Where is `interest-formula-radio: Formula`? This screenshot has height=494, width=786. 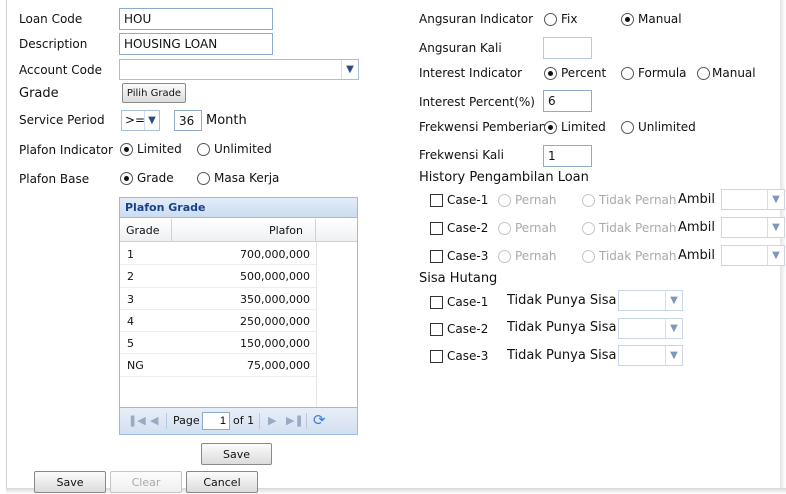
interest-formula-radio: Formula is located at coordinates (654, 73).